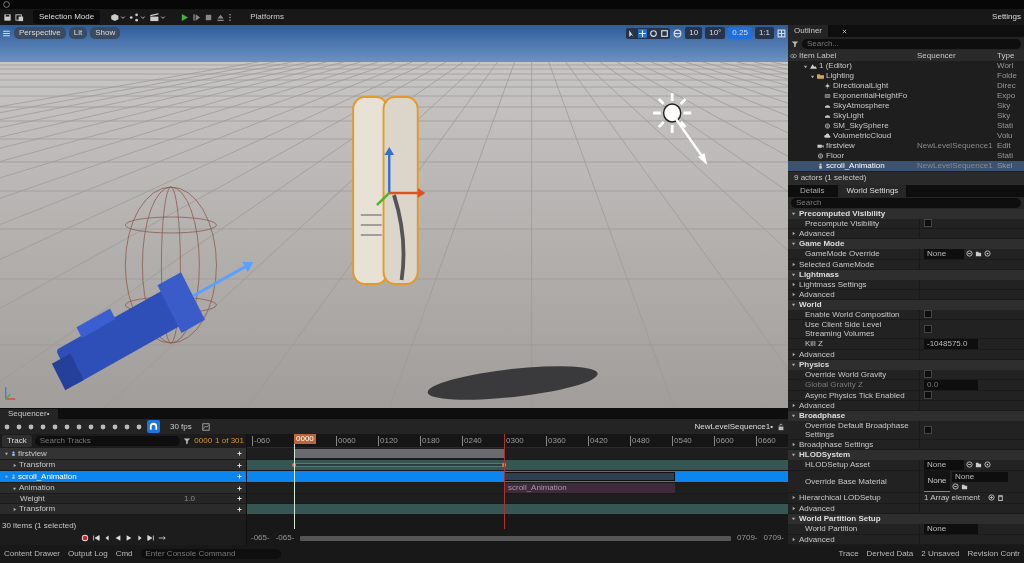 Image resolution: width=1024 pixels, height=563 pixels. What do you see at coordinates (980, 477) in the screenshot?
I see `material-dropdown: None` at bounding box center [980, 477].